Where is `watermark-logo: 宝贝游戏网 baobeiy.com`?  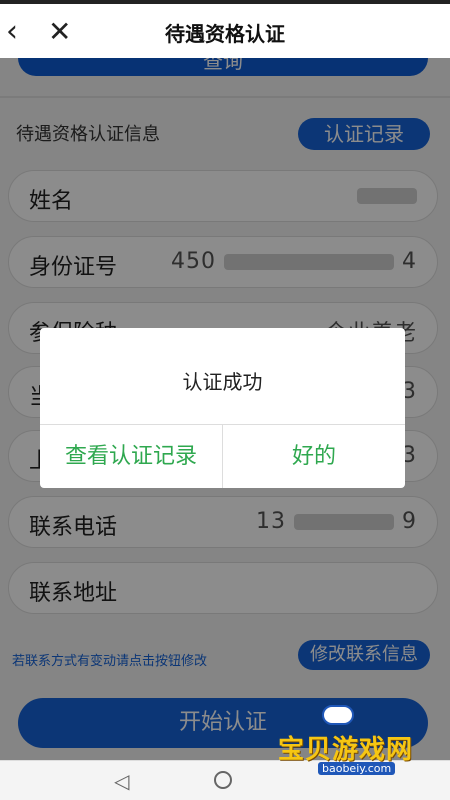 watermark-logo: 宝贝游戏网 baobeiy.com is located at coordinates (357, 742).